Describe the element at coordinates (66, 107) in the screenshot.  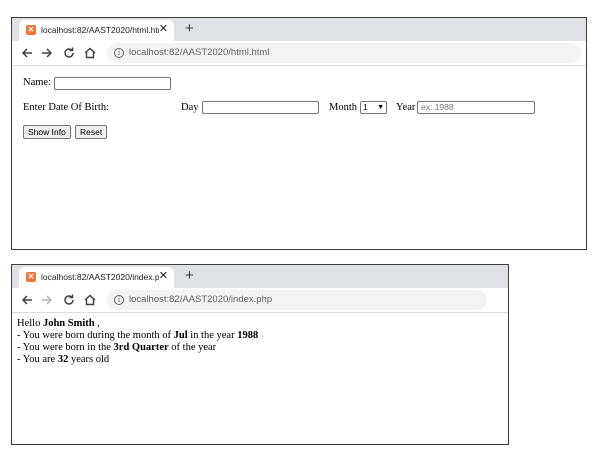
I see `dob-label: Enter Date Of Birth:` at that location.